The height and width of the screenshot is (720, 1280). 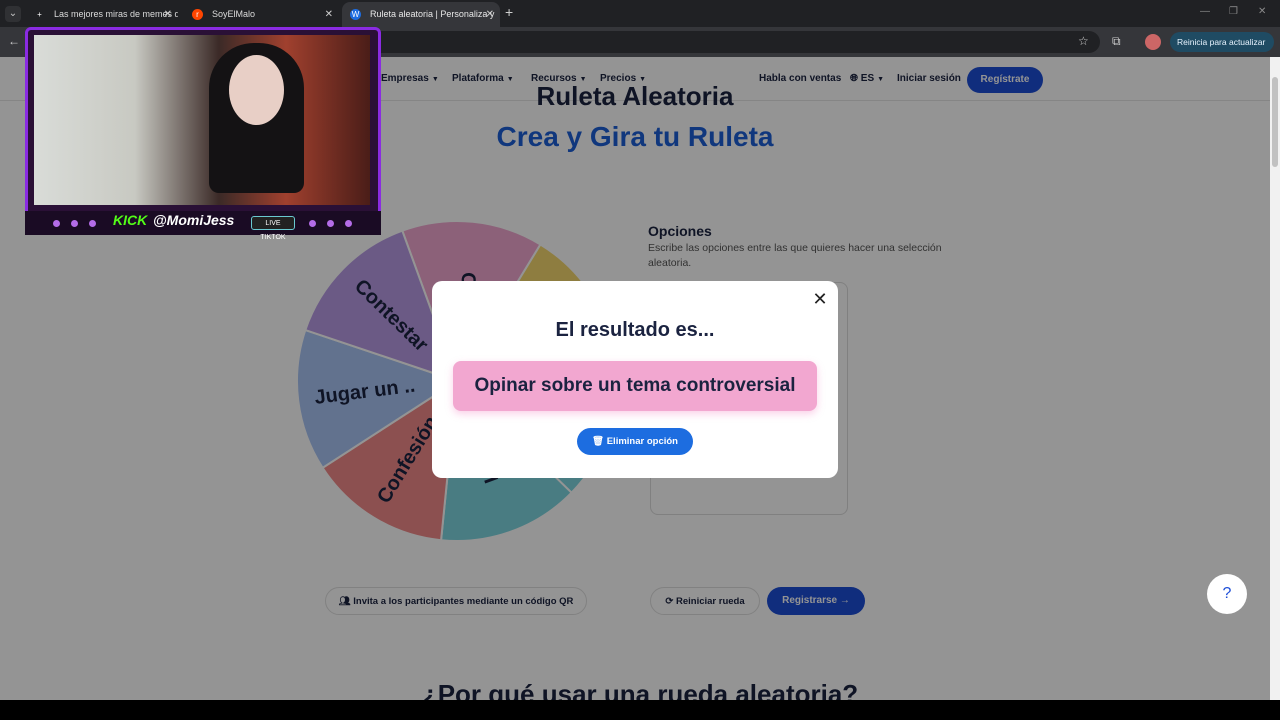 I want to click on kick-logo: KICK, so click(x=130, y=220).